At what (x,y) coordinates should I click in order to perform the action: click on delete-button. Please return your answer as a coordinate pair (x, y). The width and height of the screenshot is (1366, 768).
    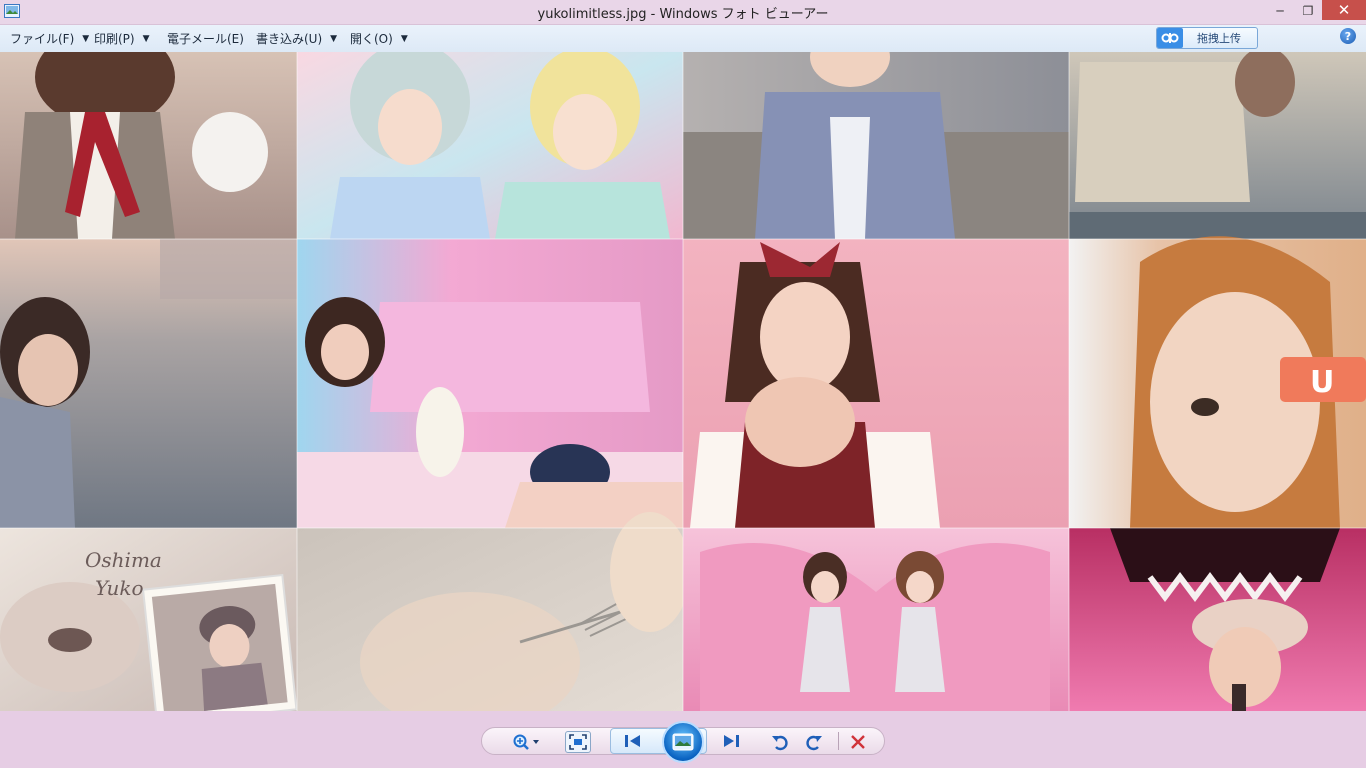
    Looking at the image, I should click on (858, 742).